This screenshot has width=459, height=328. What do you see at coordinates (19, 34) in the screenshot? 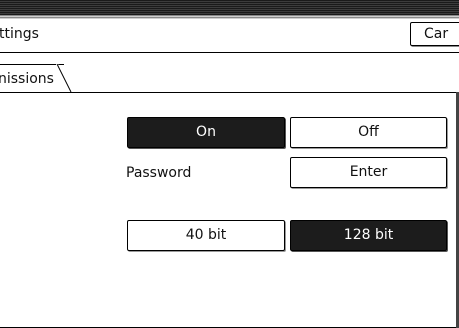
I see `settings-title: ttings` at bounding box center [19, 34].